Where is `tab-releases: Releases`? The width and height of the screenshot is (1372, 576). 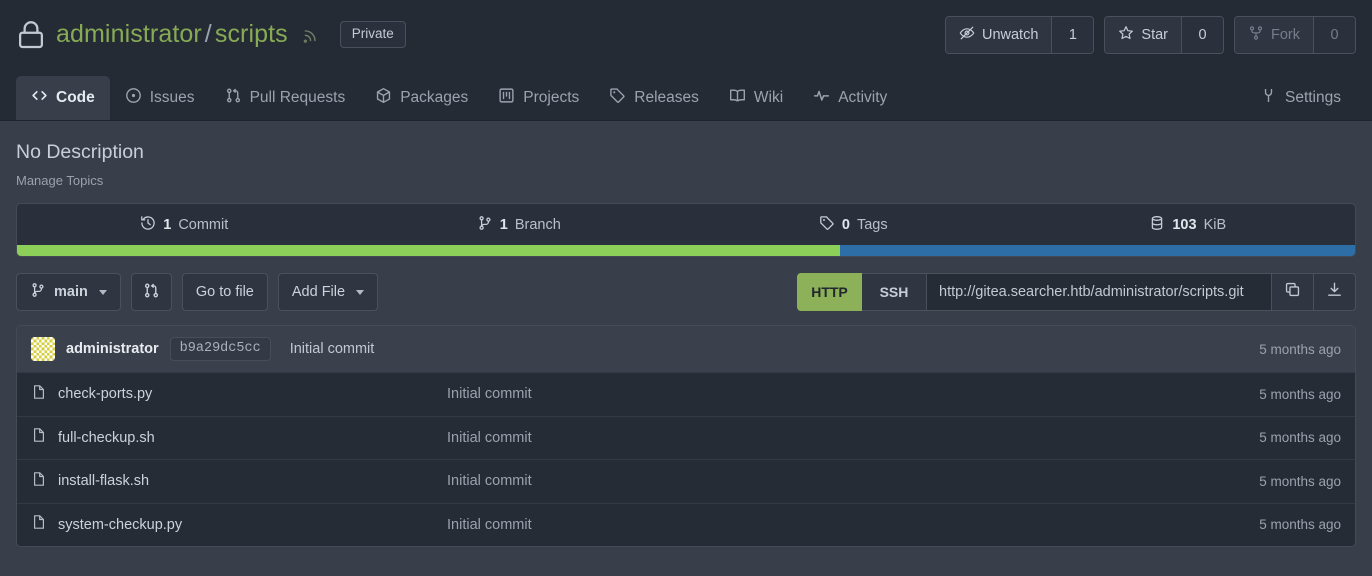
tab-releases: Releases is located at coordinates (654, 98).